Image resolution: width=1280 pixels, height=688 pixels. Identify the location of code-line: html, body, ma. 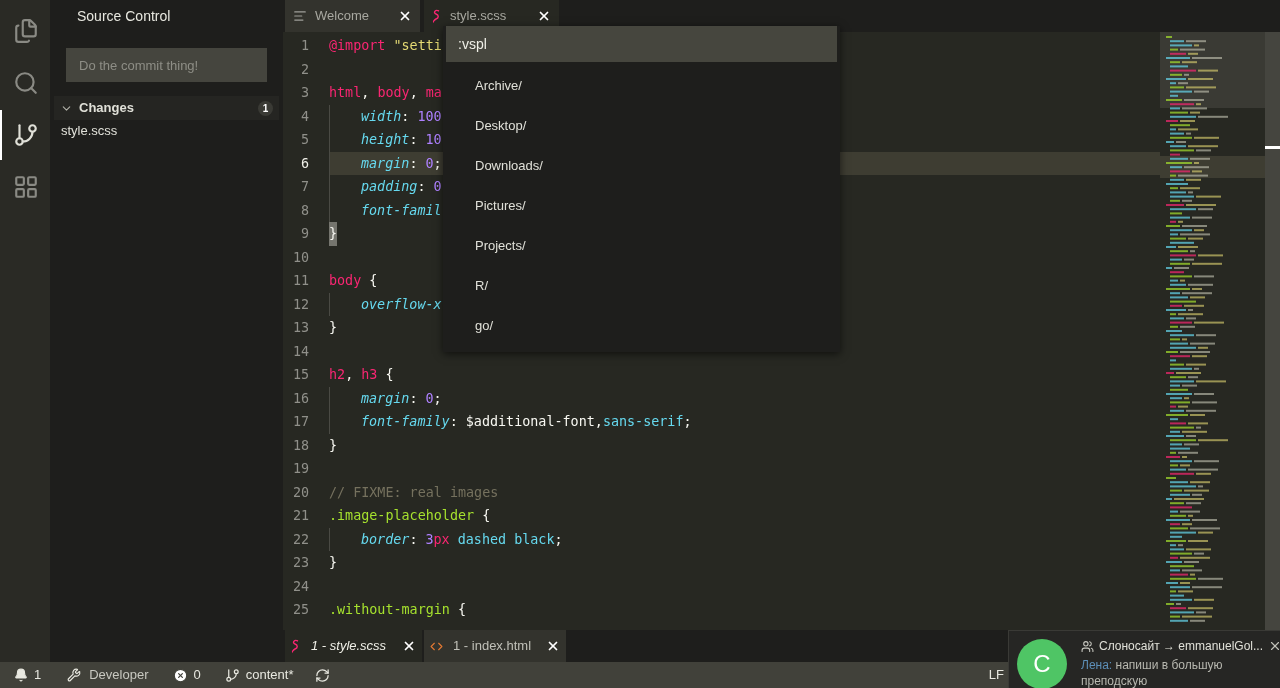
(385, 93).